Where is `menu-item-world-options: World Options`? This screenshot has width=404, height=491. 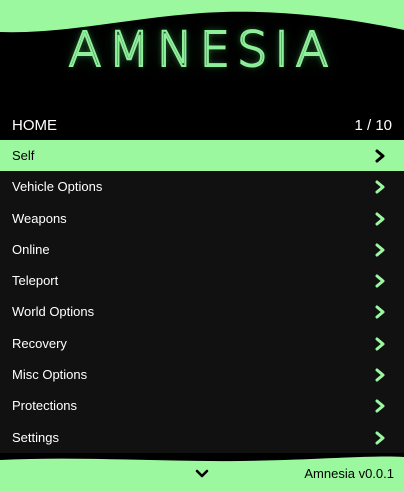 menu-item-world-options: World Options is located at coordinates (202, 311).